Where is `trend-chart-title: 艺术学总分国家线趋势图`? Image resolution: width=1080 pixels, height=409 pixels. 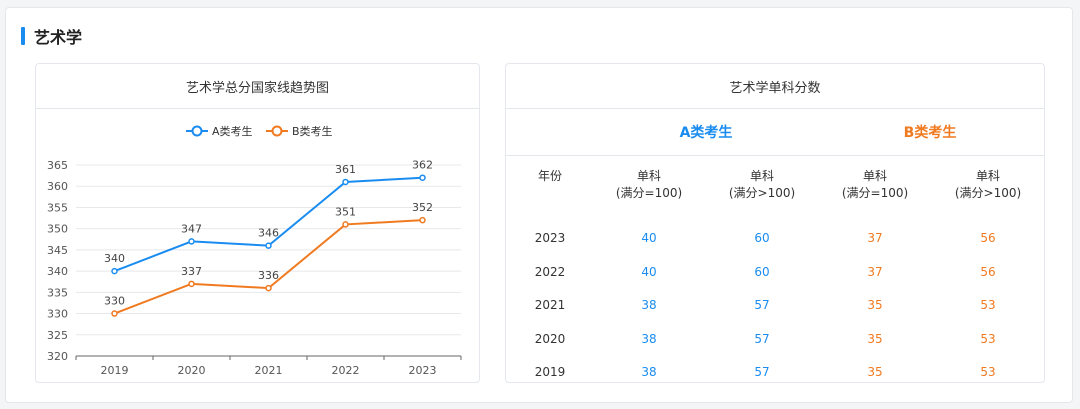
trend-chart-title: 艺术学总分国家线趋势图 is located at coordinates (257, 86).